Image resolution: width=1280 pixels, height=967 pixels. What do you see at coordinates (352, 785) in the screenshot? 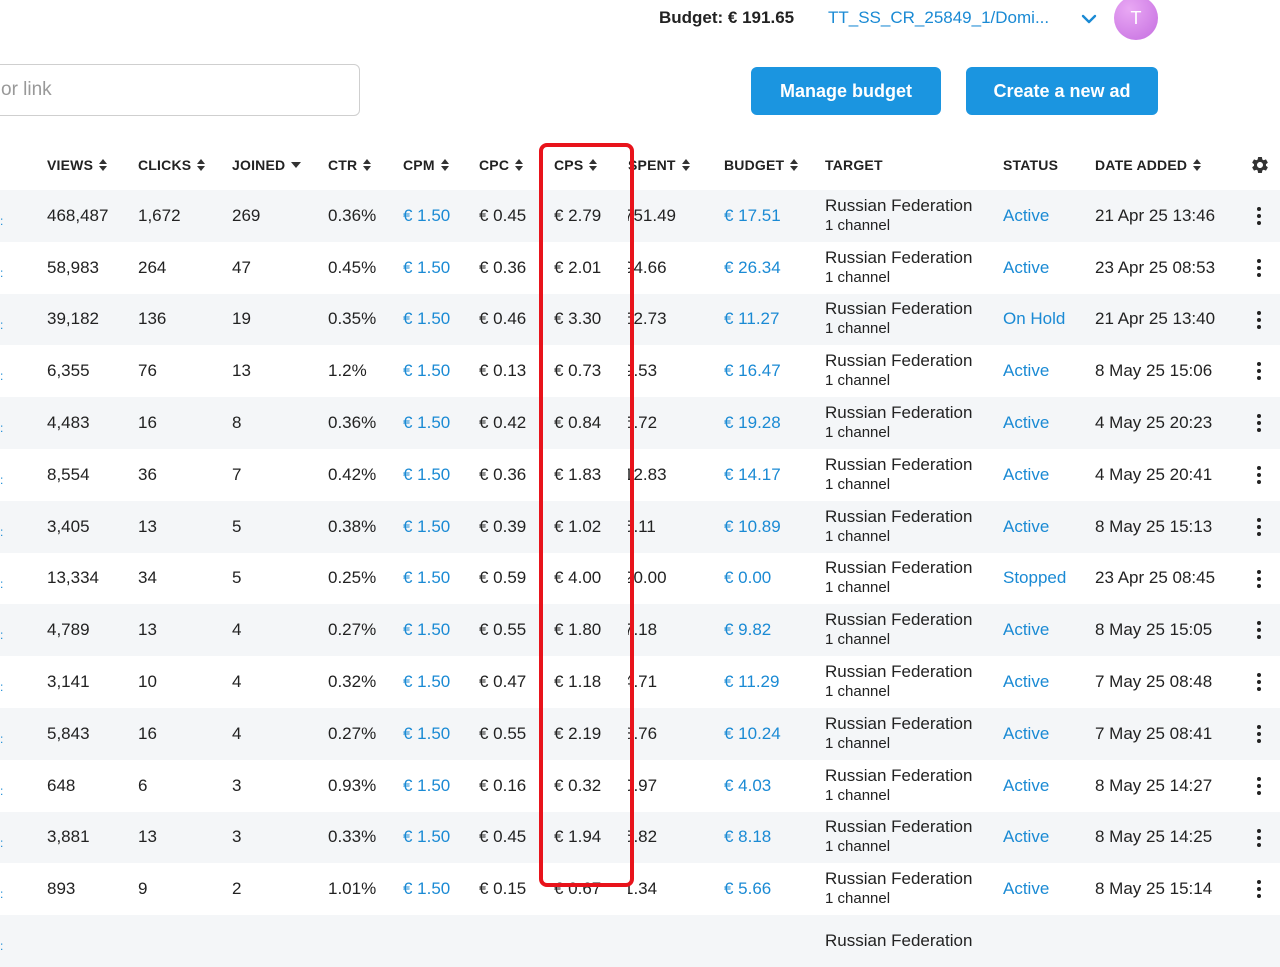
I see `cell-ctr: 0.93%` at bounding box center [352, 785].